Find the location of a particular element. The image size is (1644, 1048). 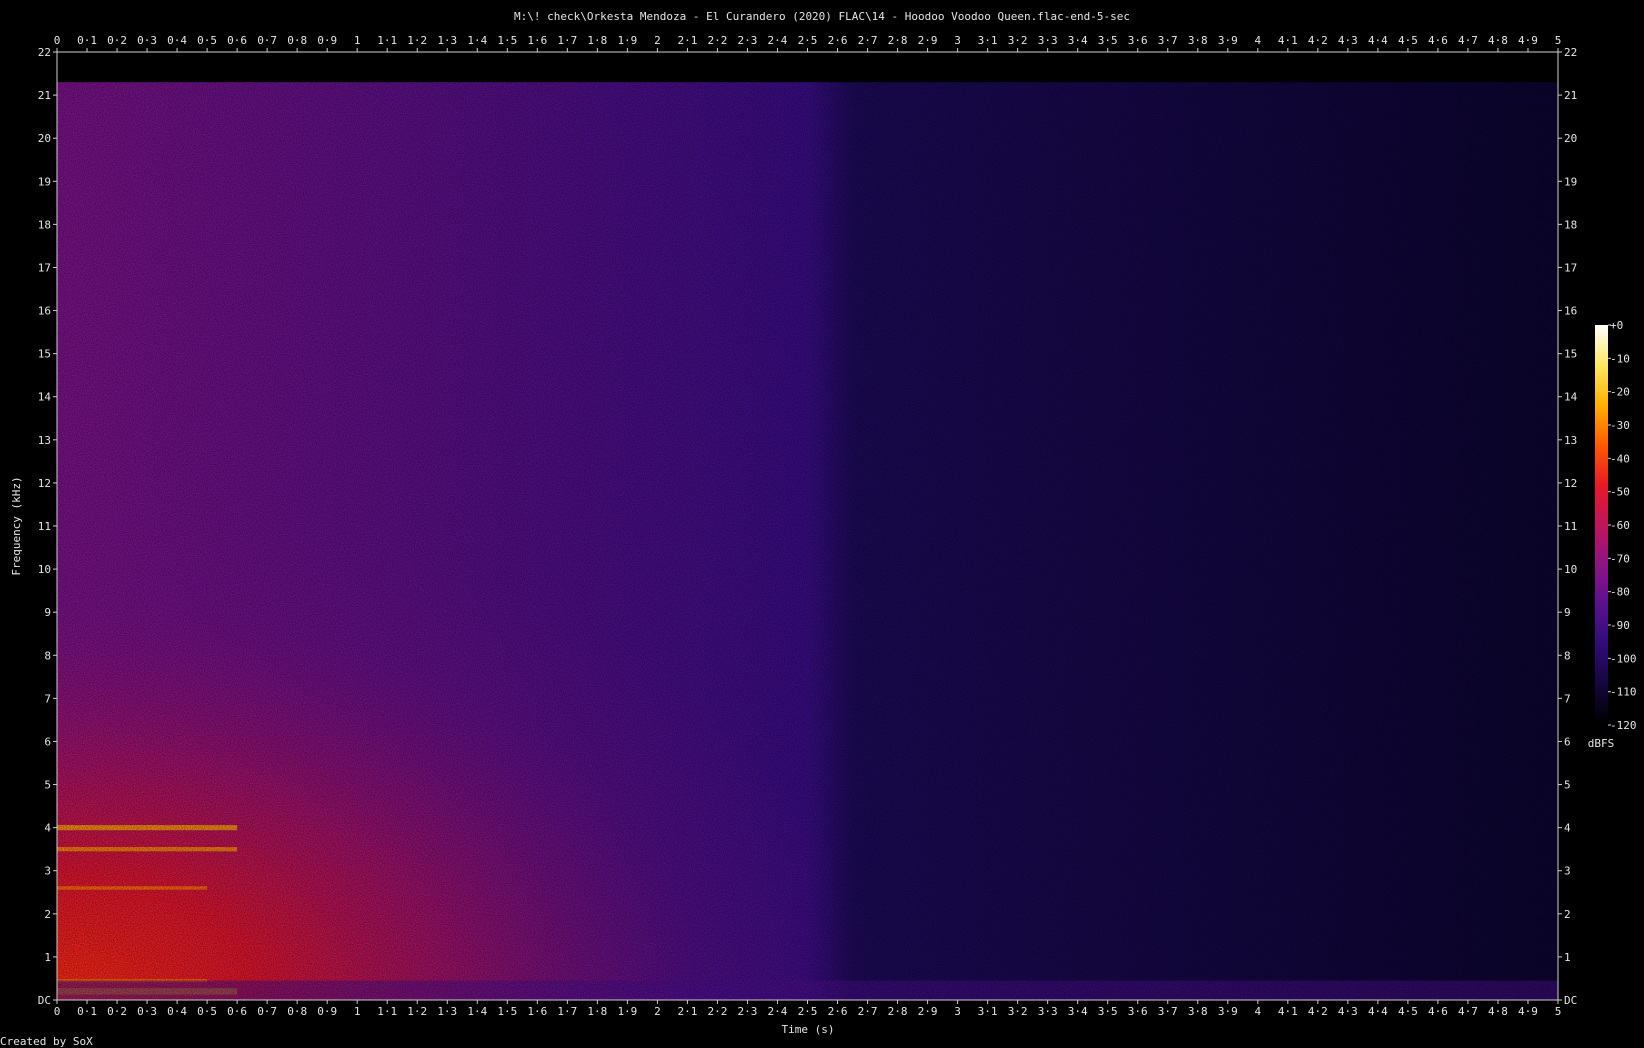

x-tick-label-top: 4·5 is located at coordinates (1408, 40).